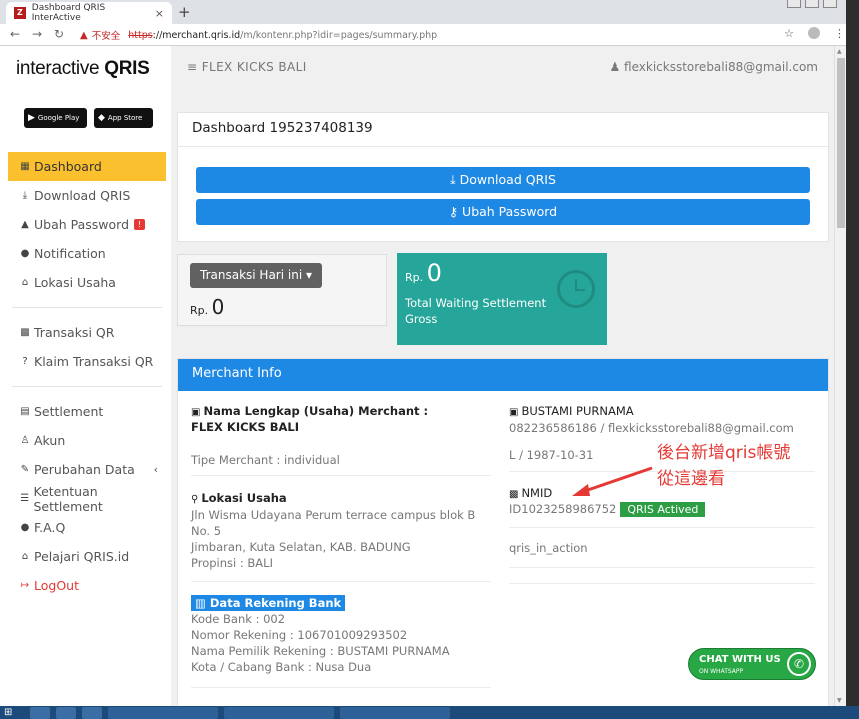 Image resolution: width=859 pixels, height=719 pixels. Describe the element at coordinates (514, 412) in the screenshot. I see `user-card-icon: ▣` at that location.